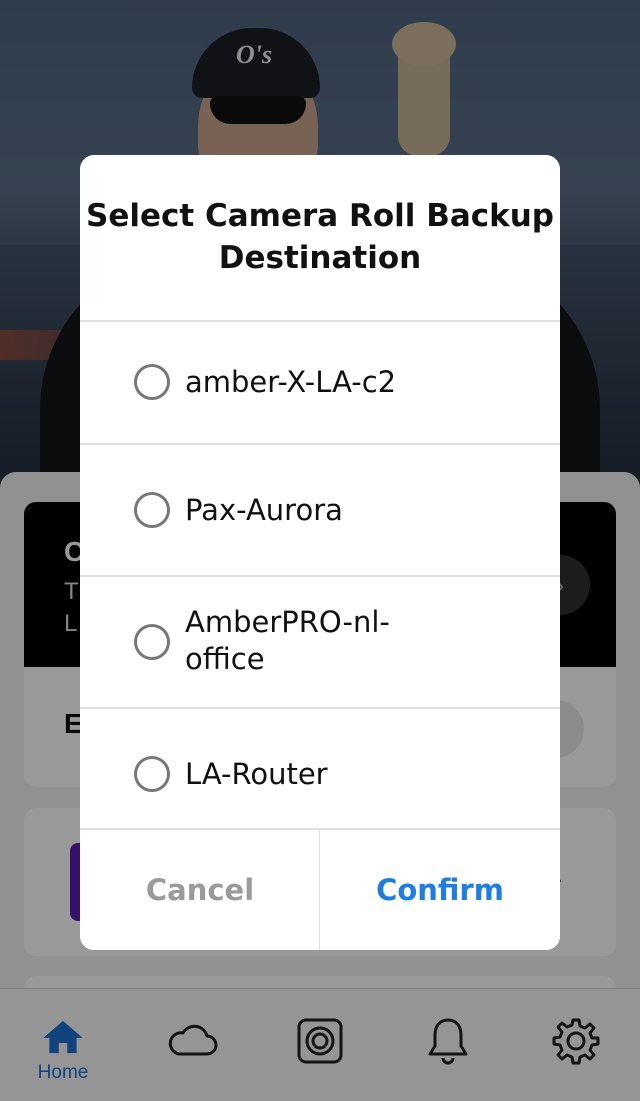 The image size is (640, 1101). I want to click on option-la-router: LA-Router, so click(320, 769).